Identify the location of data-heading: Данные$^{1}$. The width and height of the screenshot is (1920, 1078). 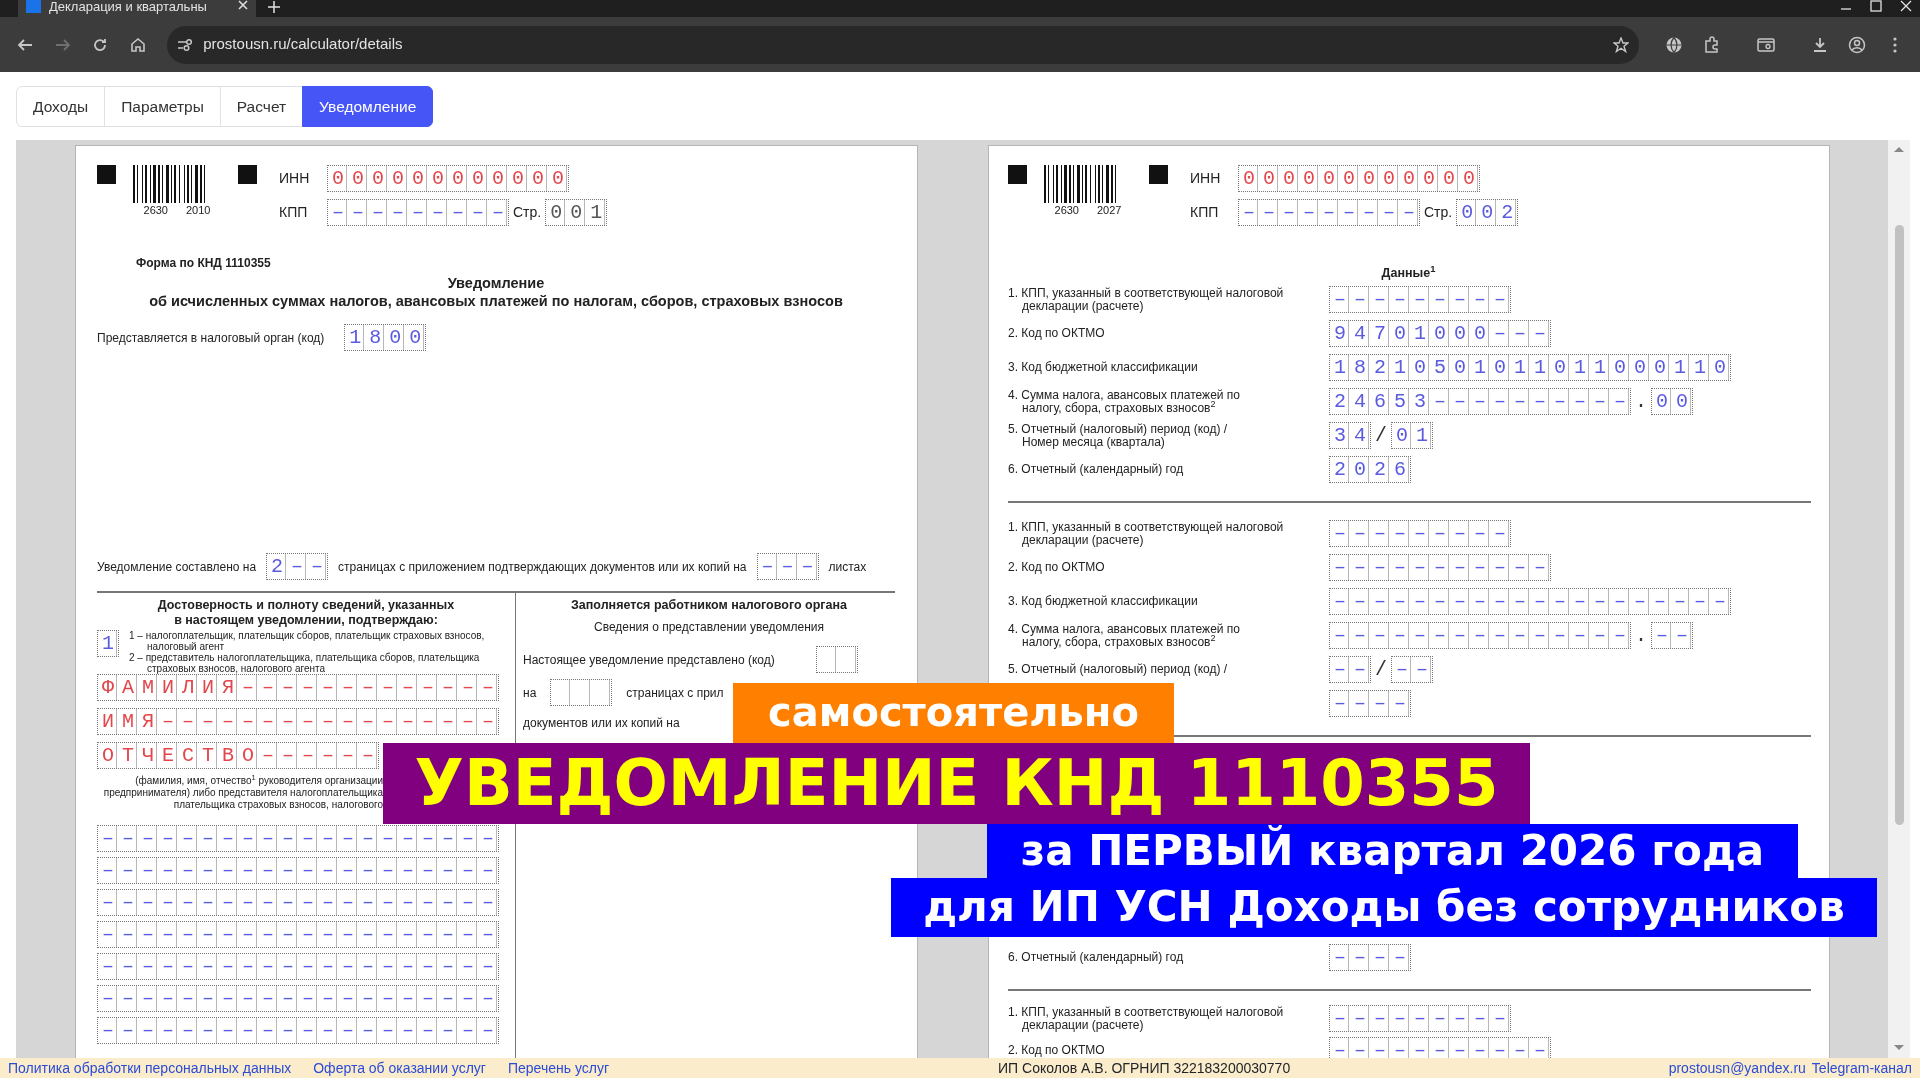
(1408, 273).